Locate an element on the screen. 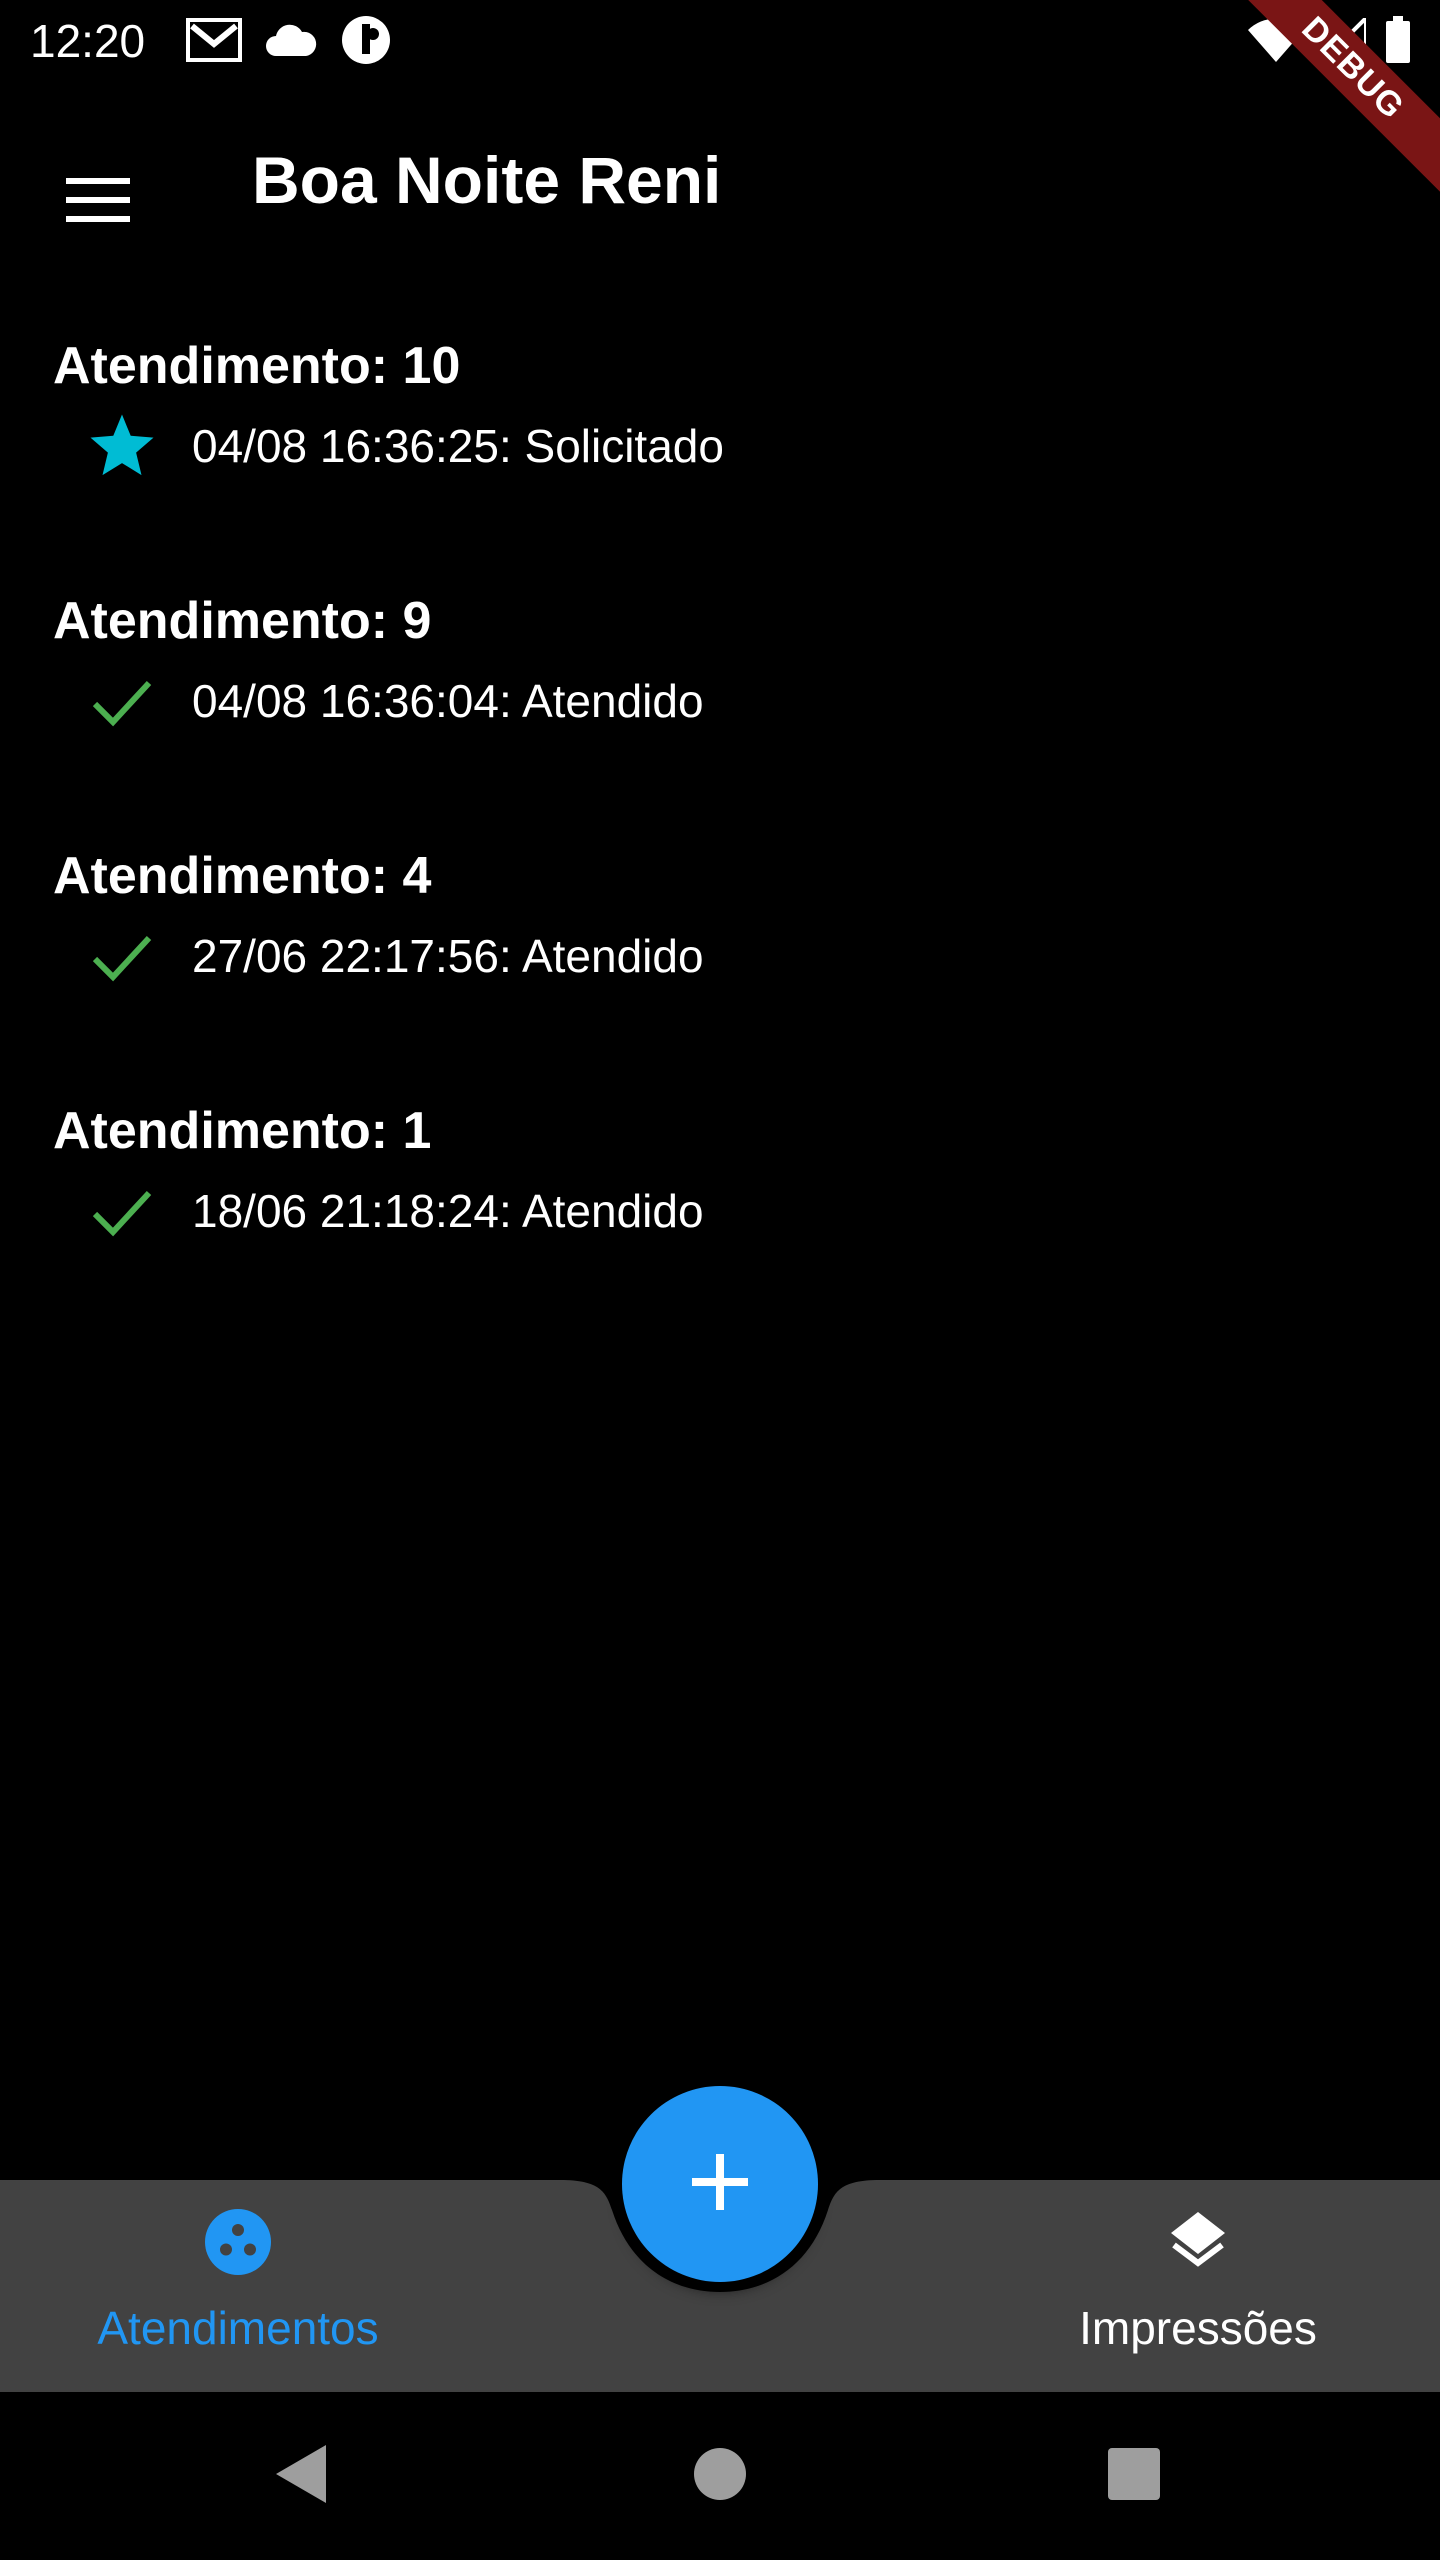  add-button is located at coordinates (720, 2184).